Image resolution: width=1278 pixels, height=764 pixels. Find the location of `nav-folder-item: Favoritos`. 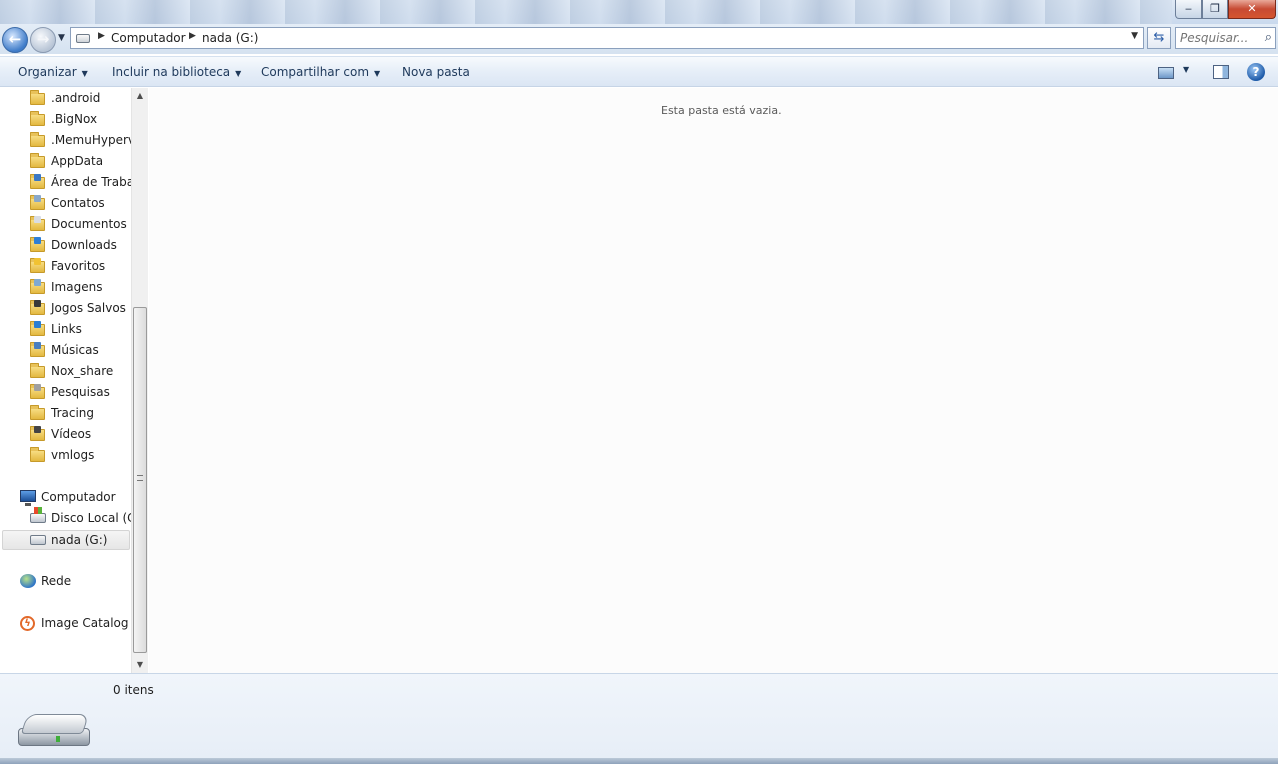

nav-folder-item: Favoritos is located at coordinates (80, 267).